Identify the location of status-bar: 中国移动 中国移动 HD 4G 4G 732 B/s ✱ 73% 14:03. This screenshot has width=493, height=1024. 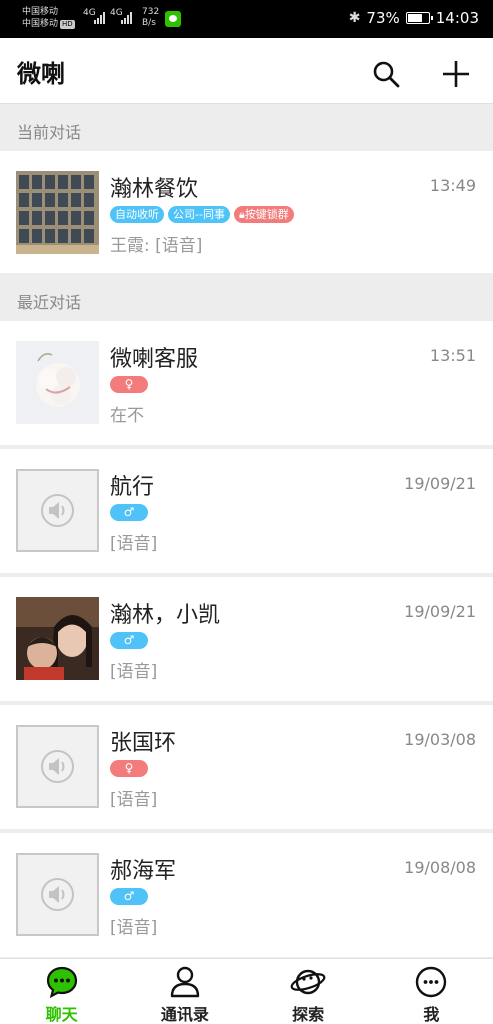
(246, 19).